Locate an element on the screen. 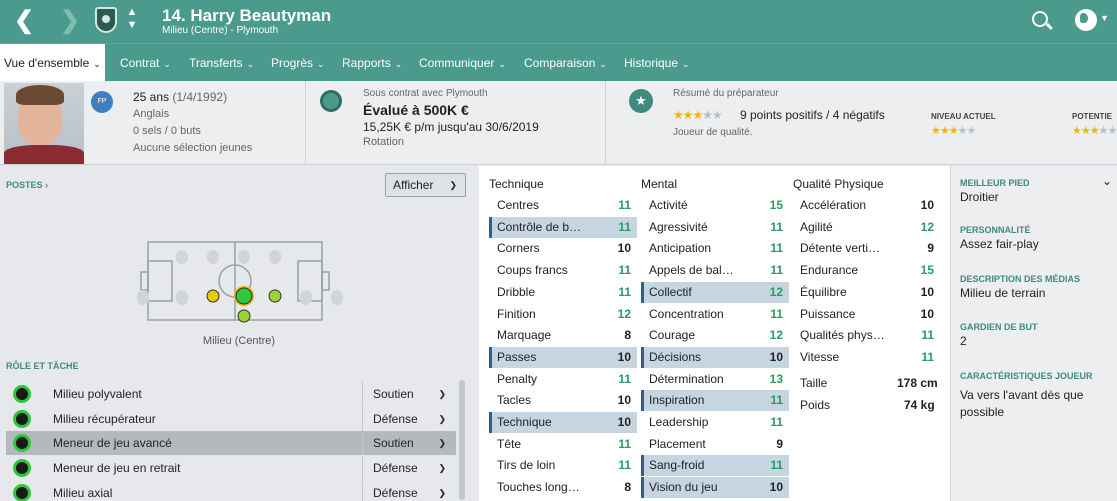 The width and height of the screenshot is (1117, 501). attribute-row: Centres 11 is located at coordinates (563, 205).